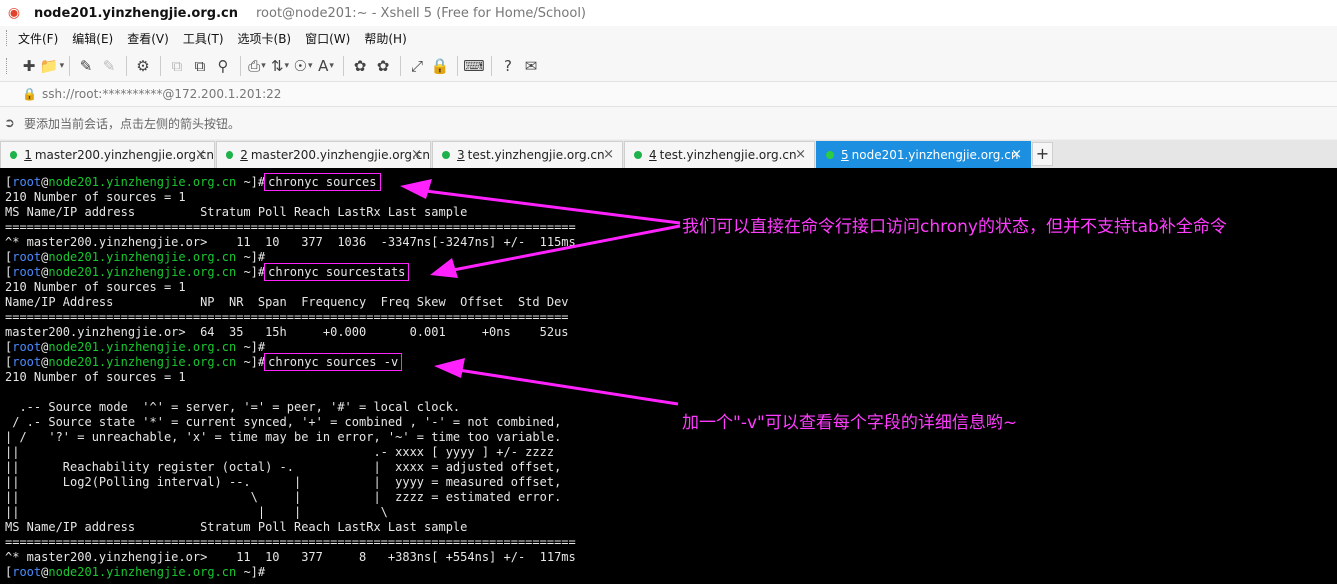 The height and width of the screenshot is (584, 1337). I want to click on new-tab-button: +, so click(1042, 154).